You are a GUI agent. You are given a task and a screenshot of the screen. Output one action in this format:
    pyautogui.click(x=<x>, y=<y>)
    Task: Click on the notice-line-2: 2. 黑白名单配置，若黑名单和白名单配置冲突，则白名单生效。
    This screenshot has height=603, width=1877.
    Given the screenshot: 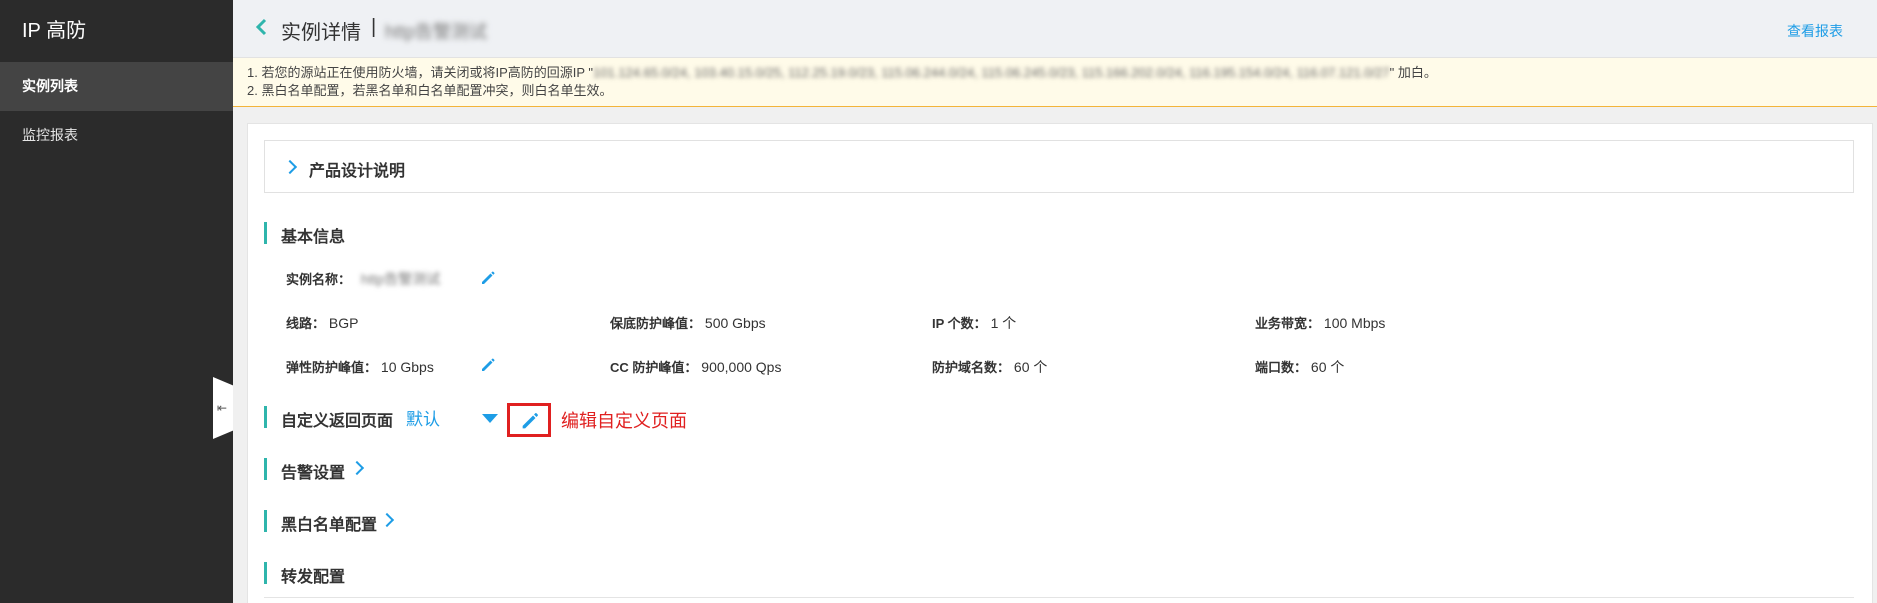 What is the action you would take?
    pyautogui.click(x=430, y=90)
    